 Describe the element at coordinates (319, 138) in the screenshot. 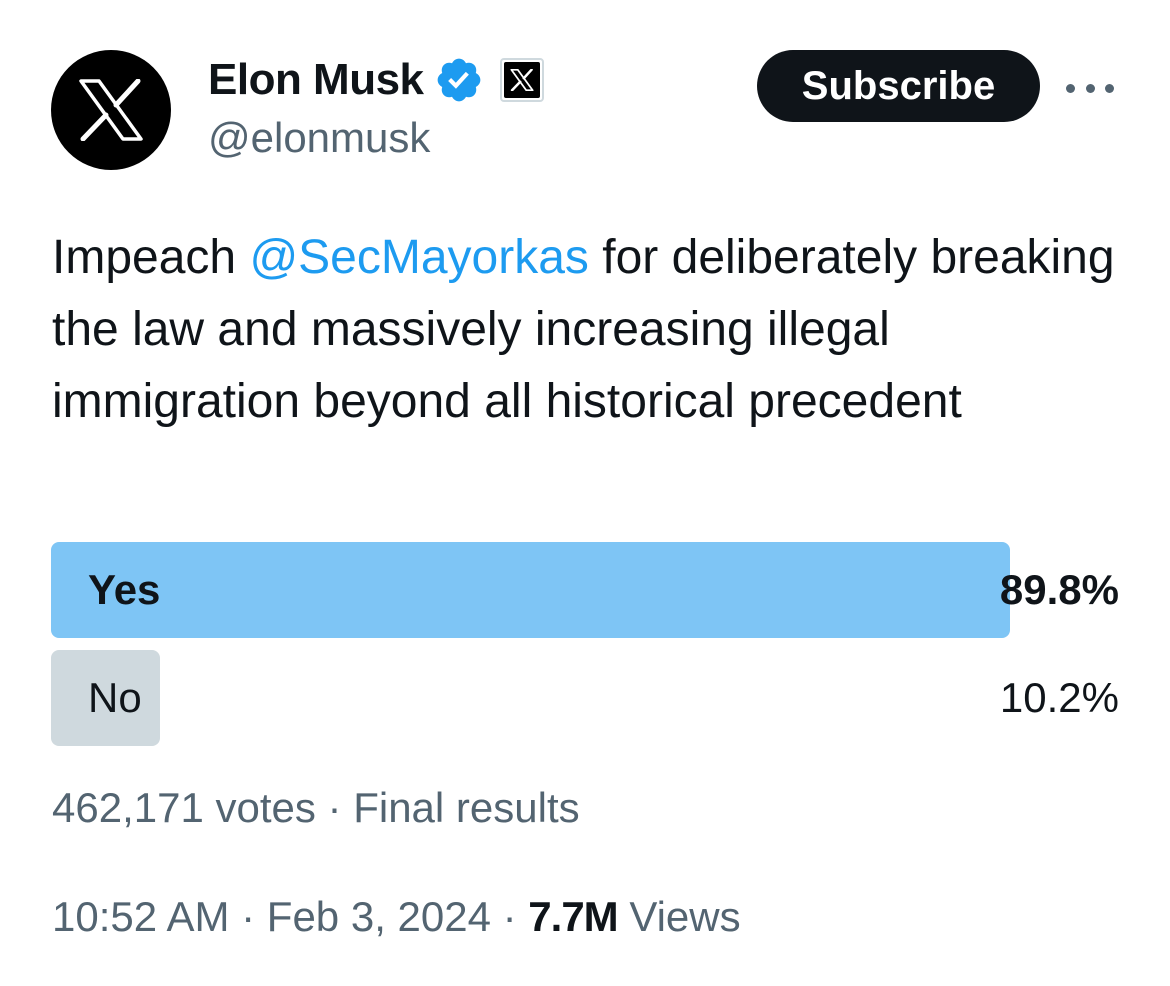

I see `author-handle: @elonmusk` at that location.